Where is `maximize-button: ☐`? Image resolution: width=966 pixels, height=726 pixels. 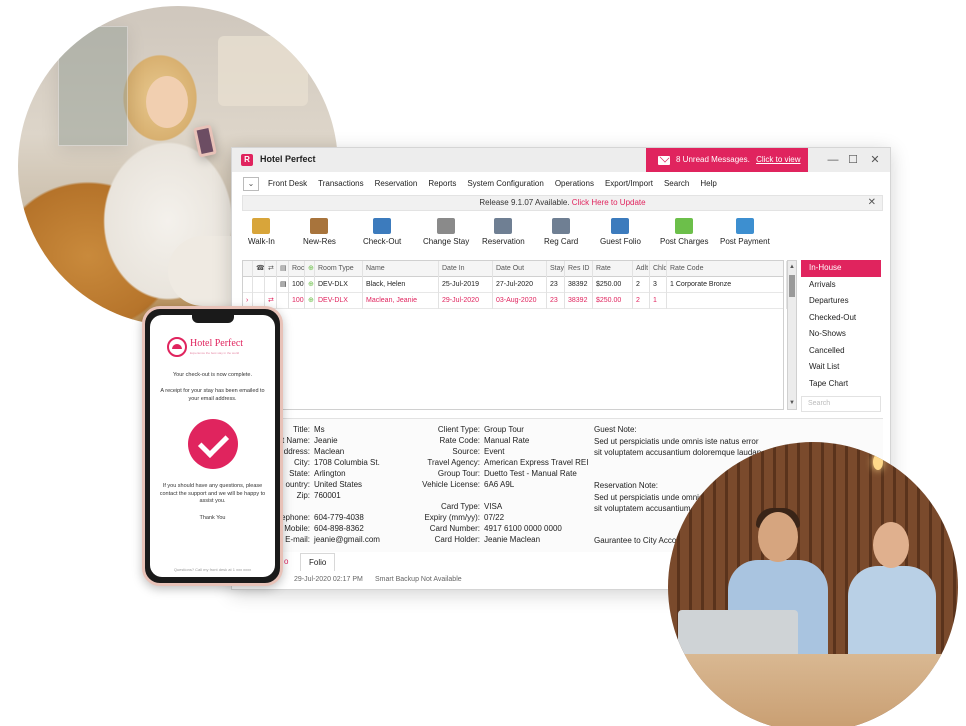 maximize-button: ☐ is located at coordinates (853, 160).